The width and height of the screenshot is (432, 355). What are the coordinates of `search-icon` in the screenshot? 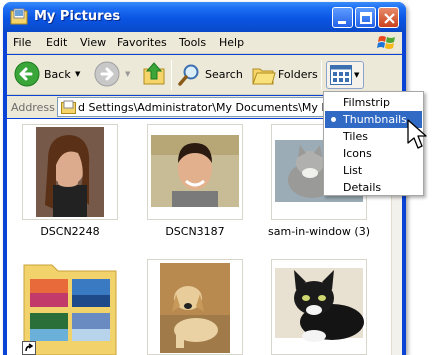 It's located at (189, 75).